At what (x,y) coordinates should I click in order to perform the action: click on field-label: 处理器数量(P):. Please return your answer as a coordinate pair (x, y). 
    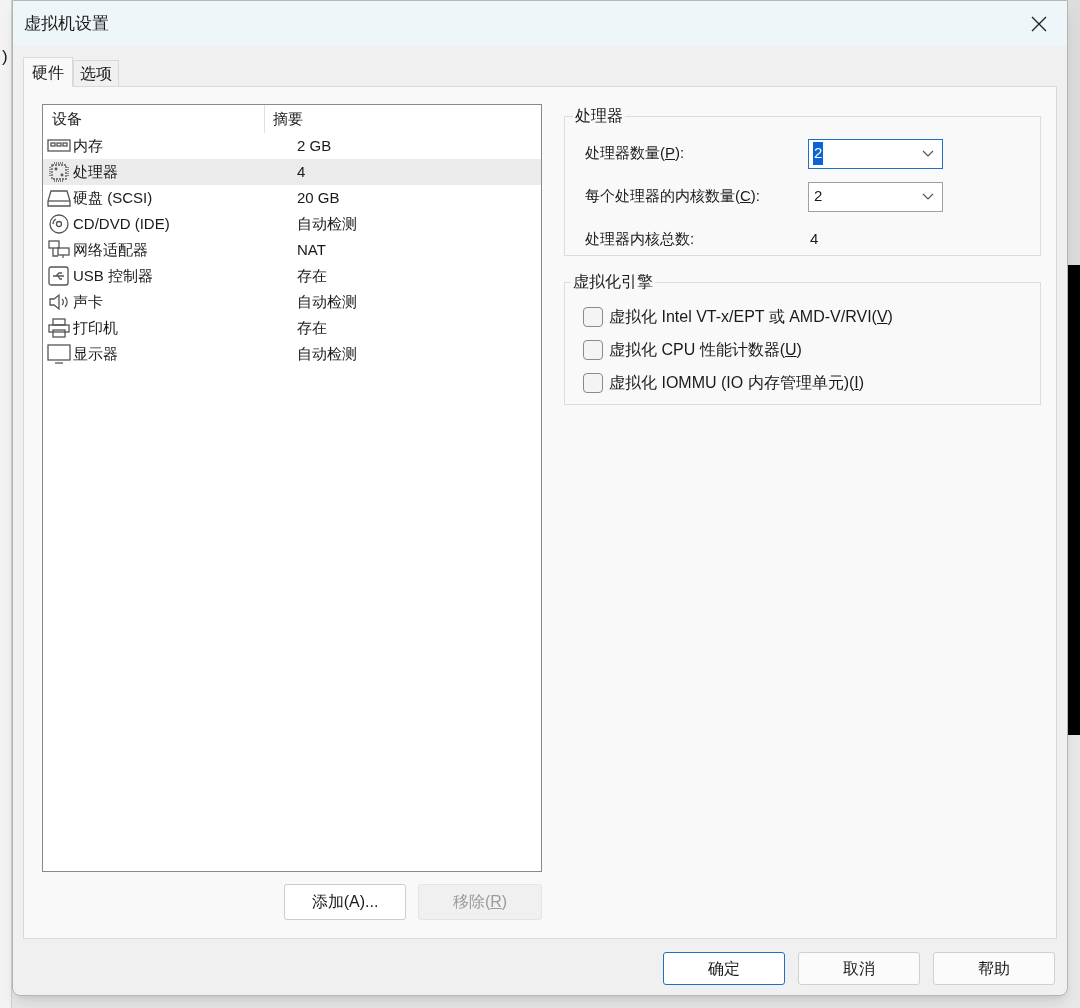
    Looking at the image, I should click on (635, 153).